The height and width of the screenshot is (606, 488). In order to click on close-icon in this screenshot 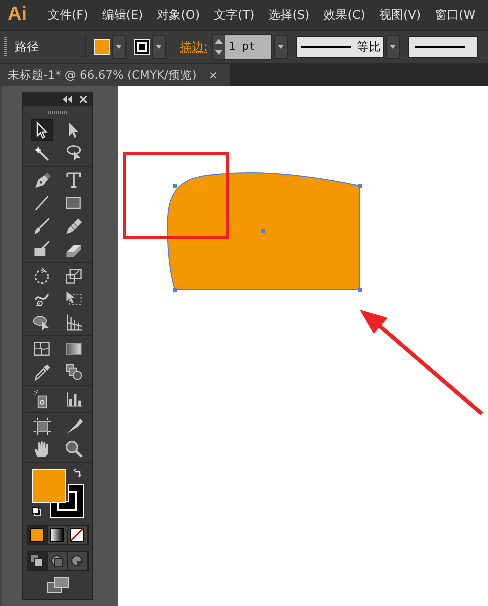, I will do `click(83, 99)`.